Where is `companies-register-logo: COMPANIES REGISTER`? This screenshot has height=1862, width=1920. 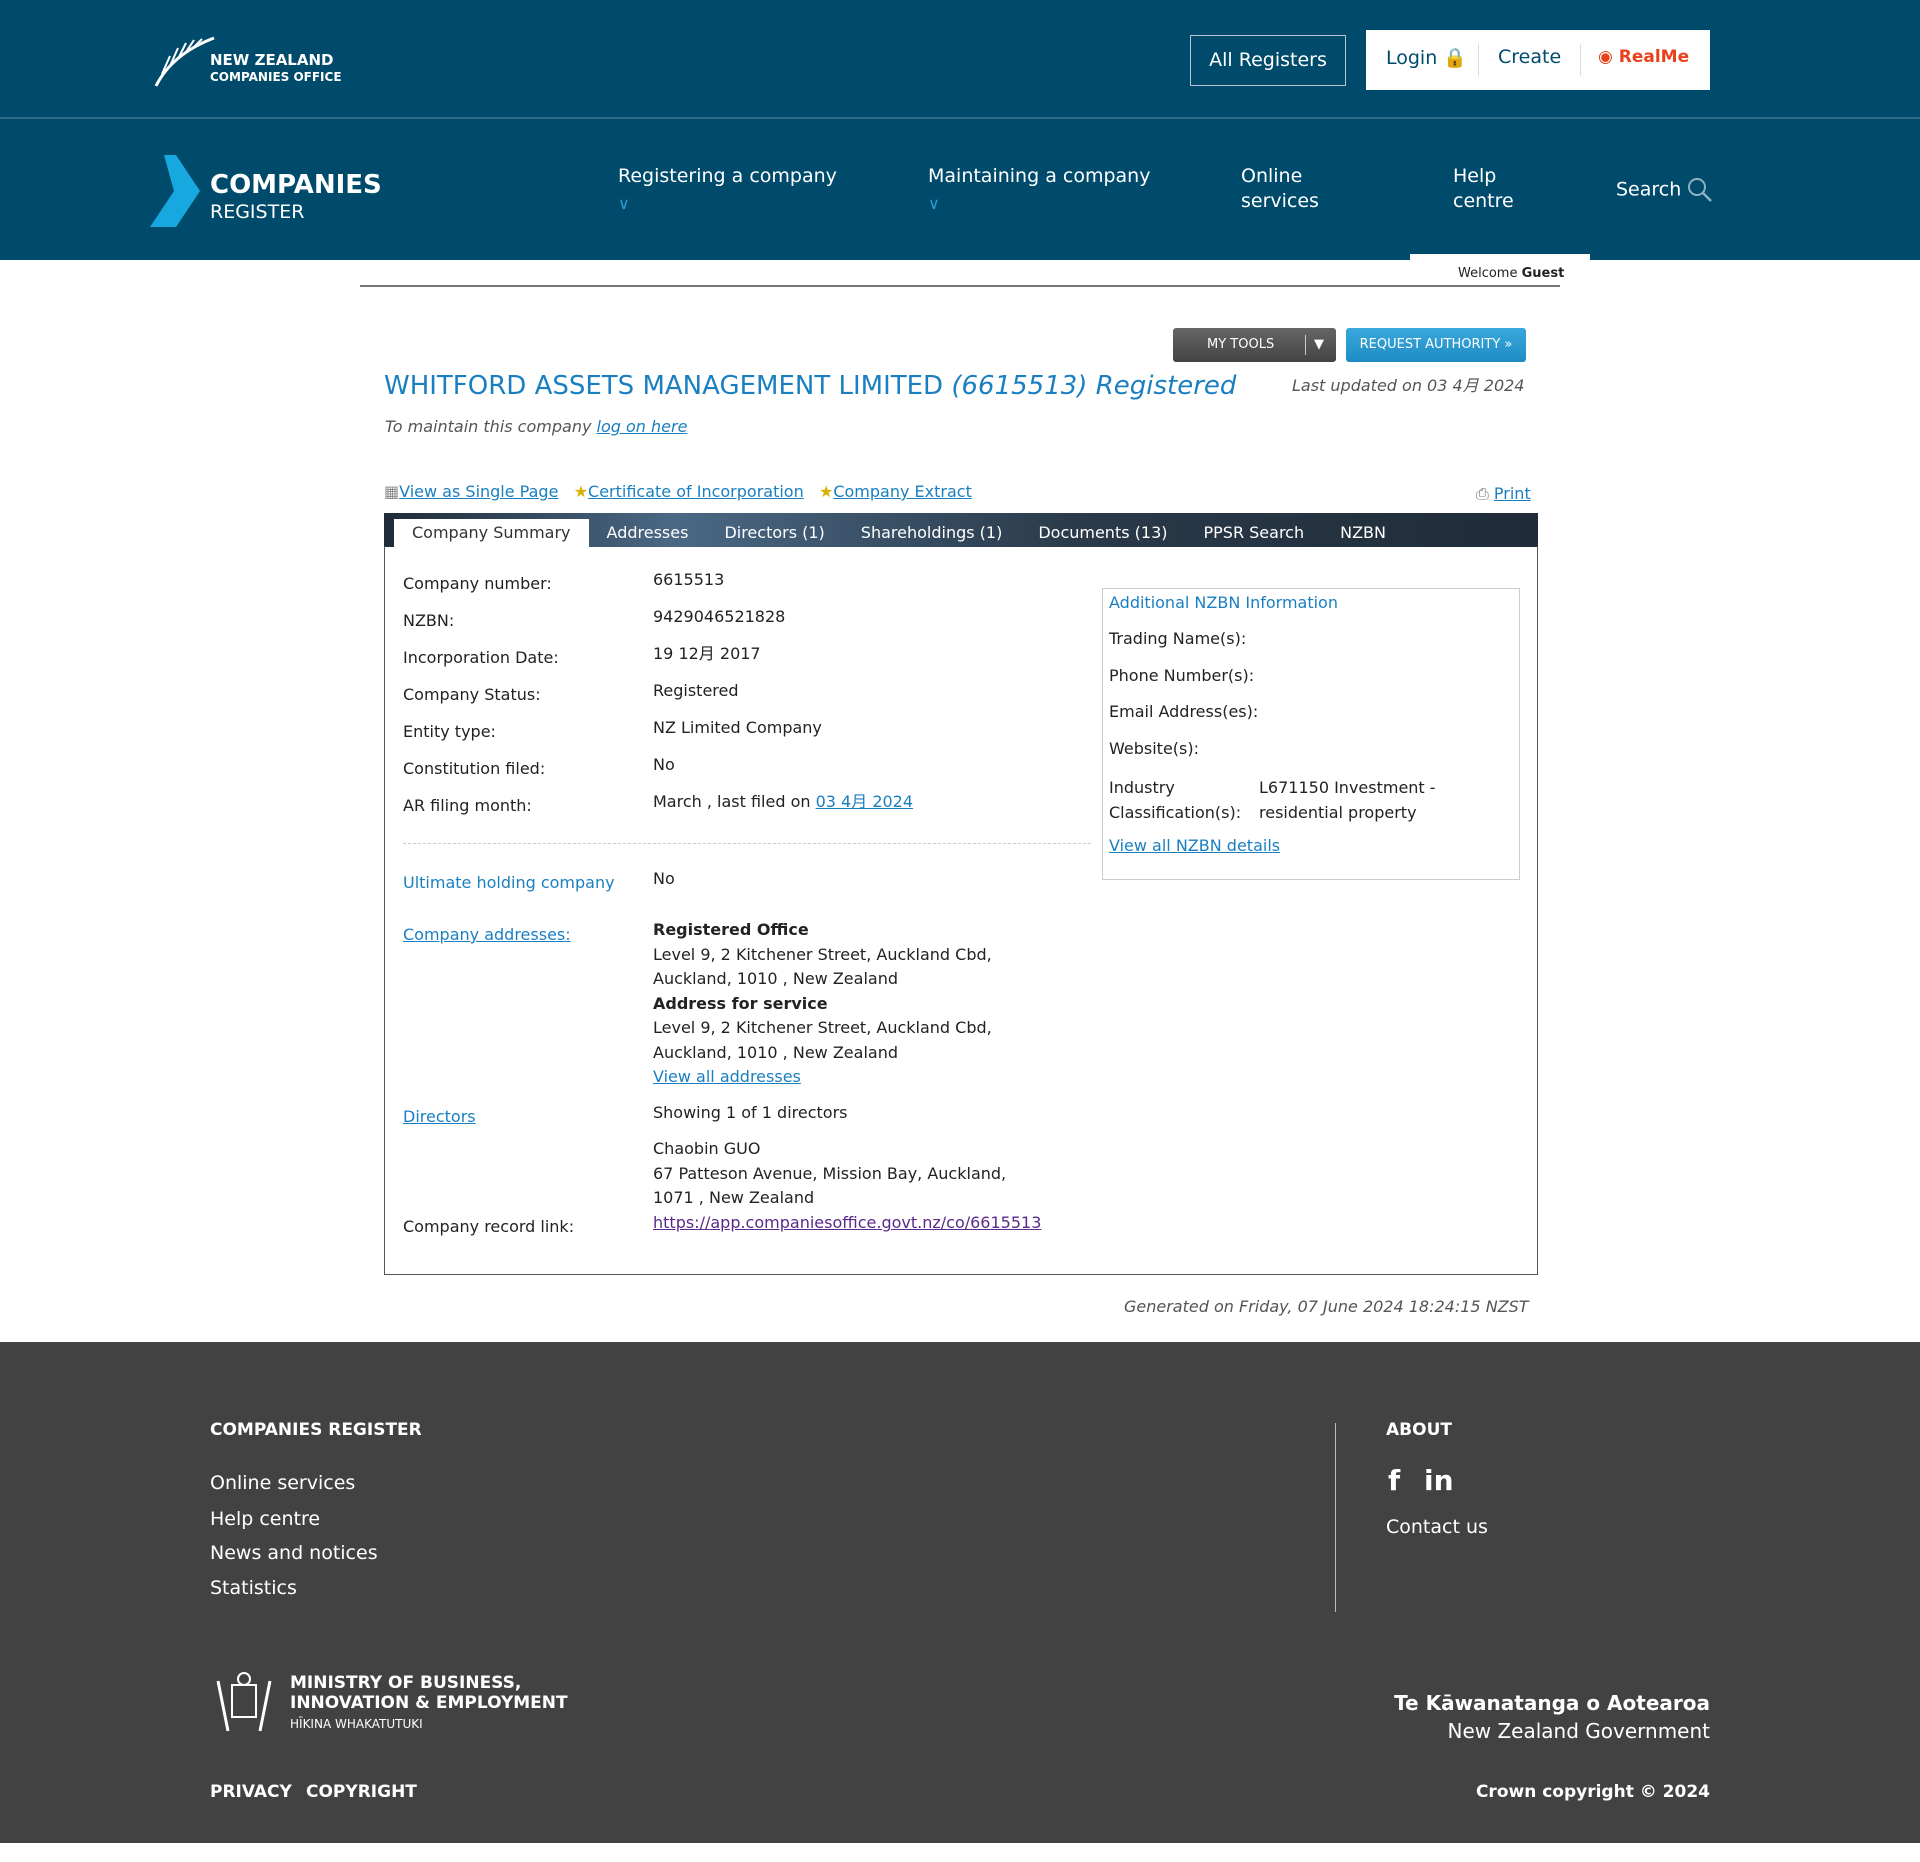 companies-register-logo: COMPANIES REGISTER is located at coordinates (266, 191).